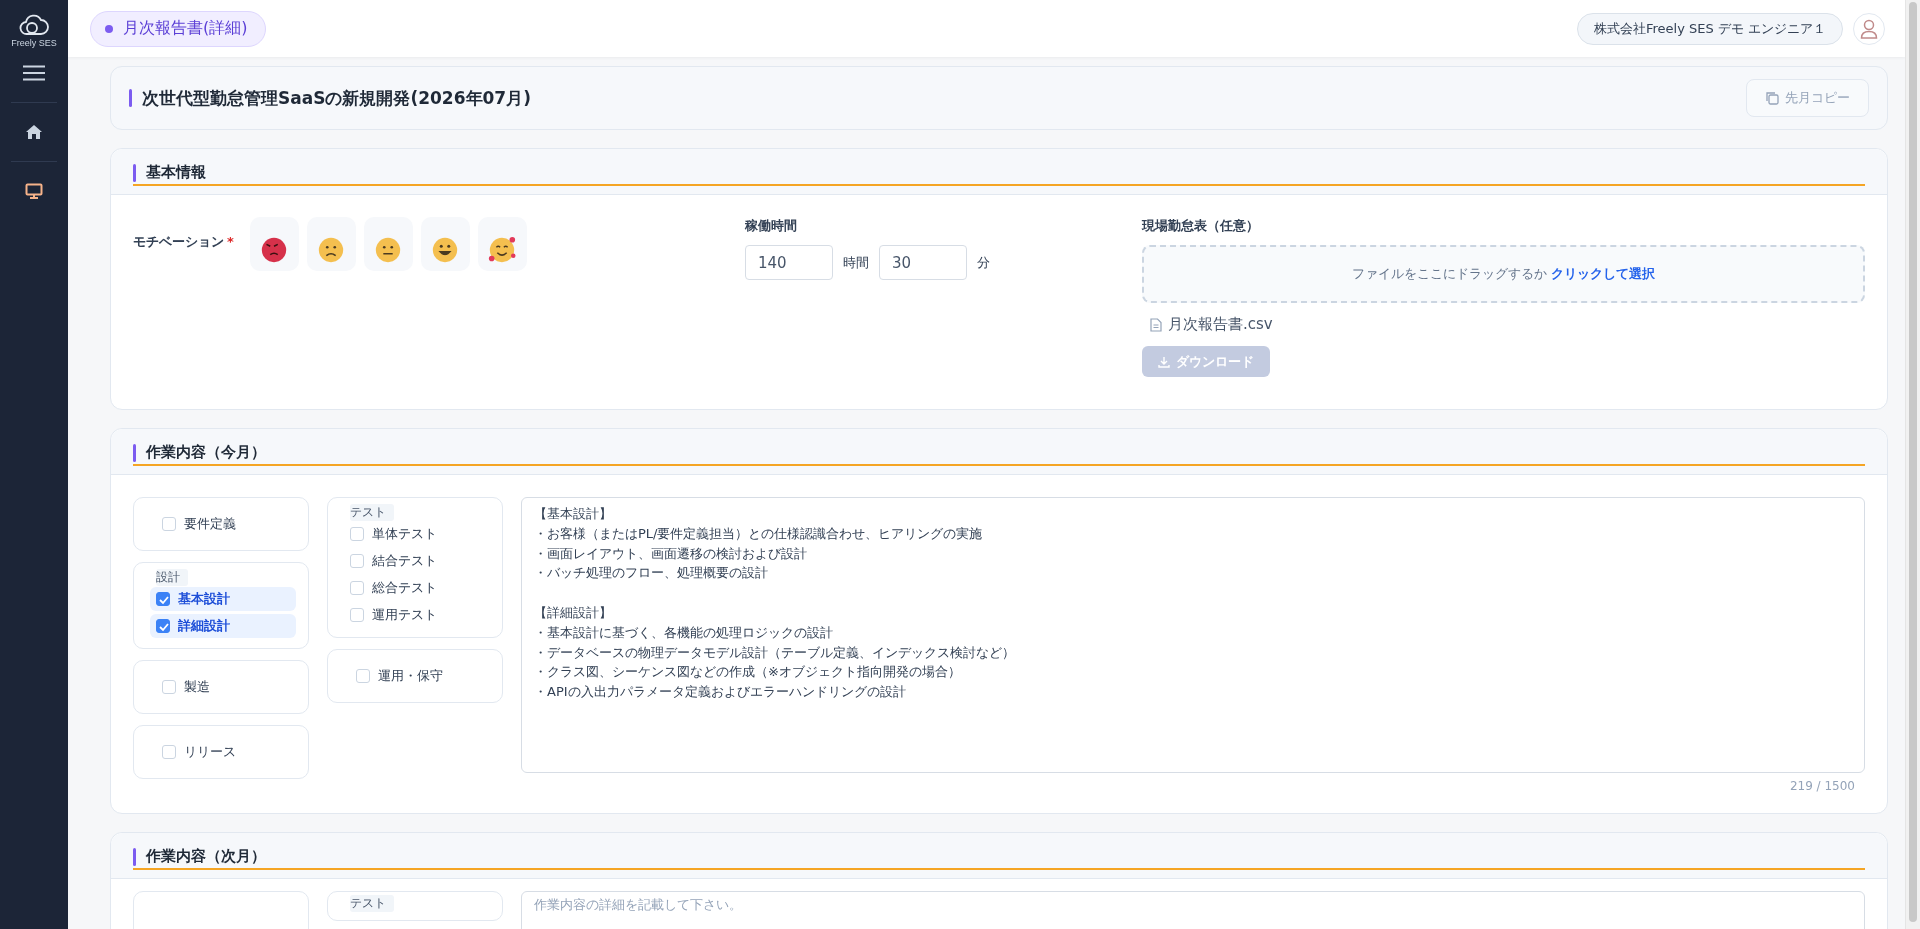 This screenshot has width=1920, height=929. What do you see at coordinates (1772, 98) in the screenshot?
I see `copy-icon` at bounding box center [1772, 98].